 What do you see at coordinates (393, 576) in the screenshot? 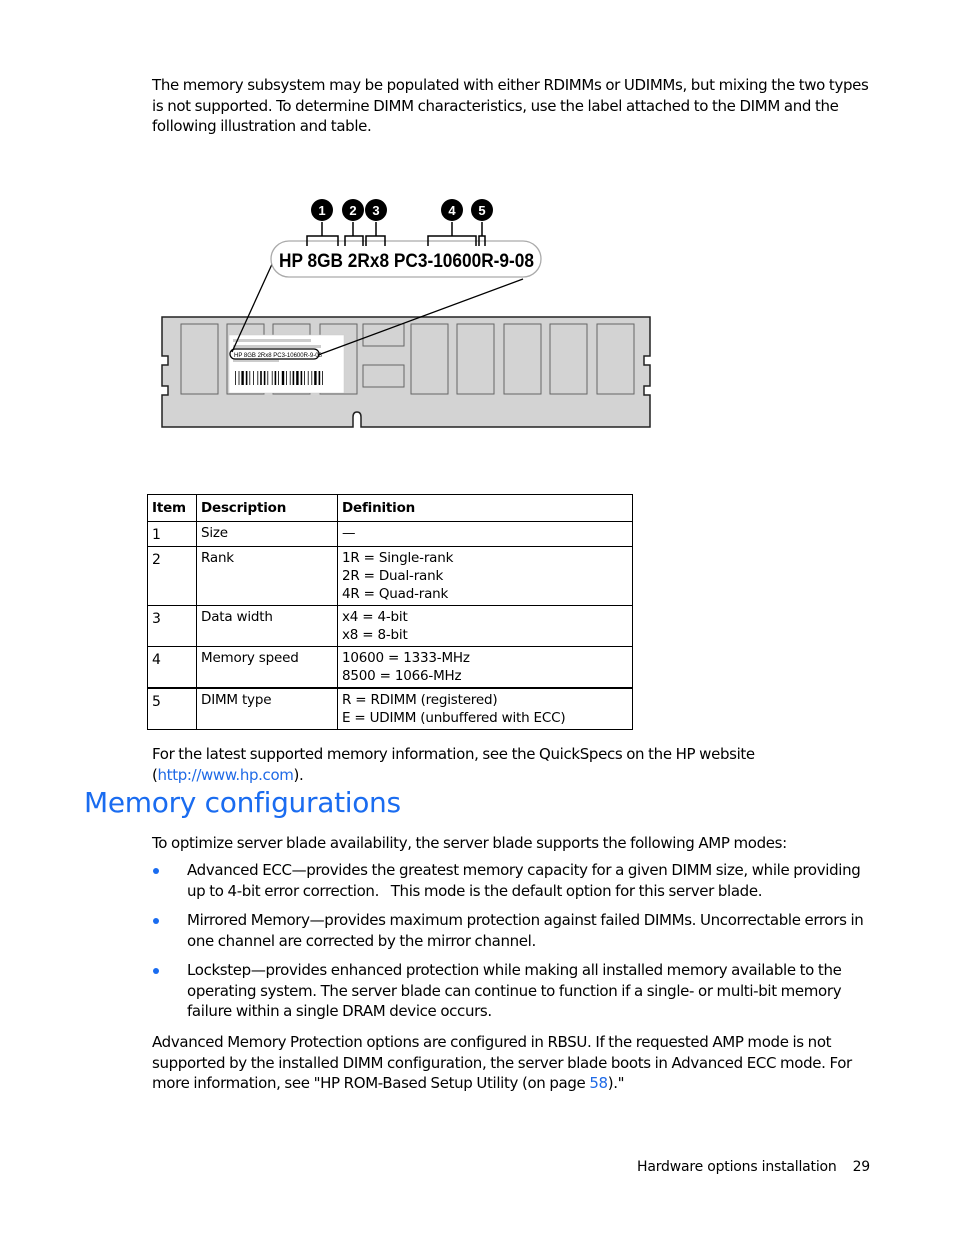
I see `definition-line: 2R = Dual-rank` at bounding box center [393, 576].